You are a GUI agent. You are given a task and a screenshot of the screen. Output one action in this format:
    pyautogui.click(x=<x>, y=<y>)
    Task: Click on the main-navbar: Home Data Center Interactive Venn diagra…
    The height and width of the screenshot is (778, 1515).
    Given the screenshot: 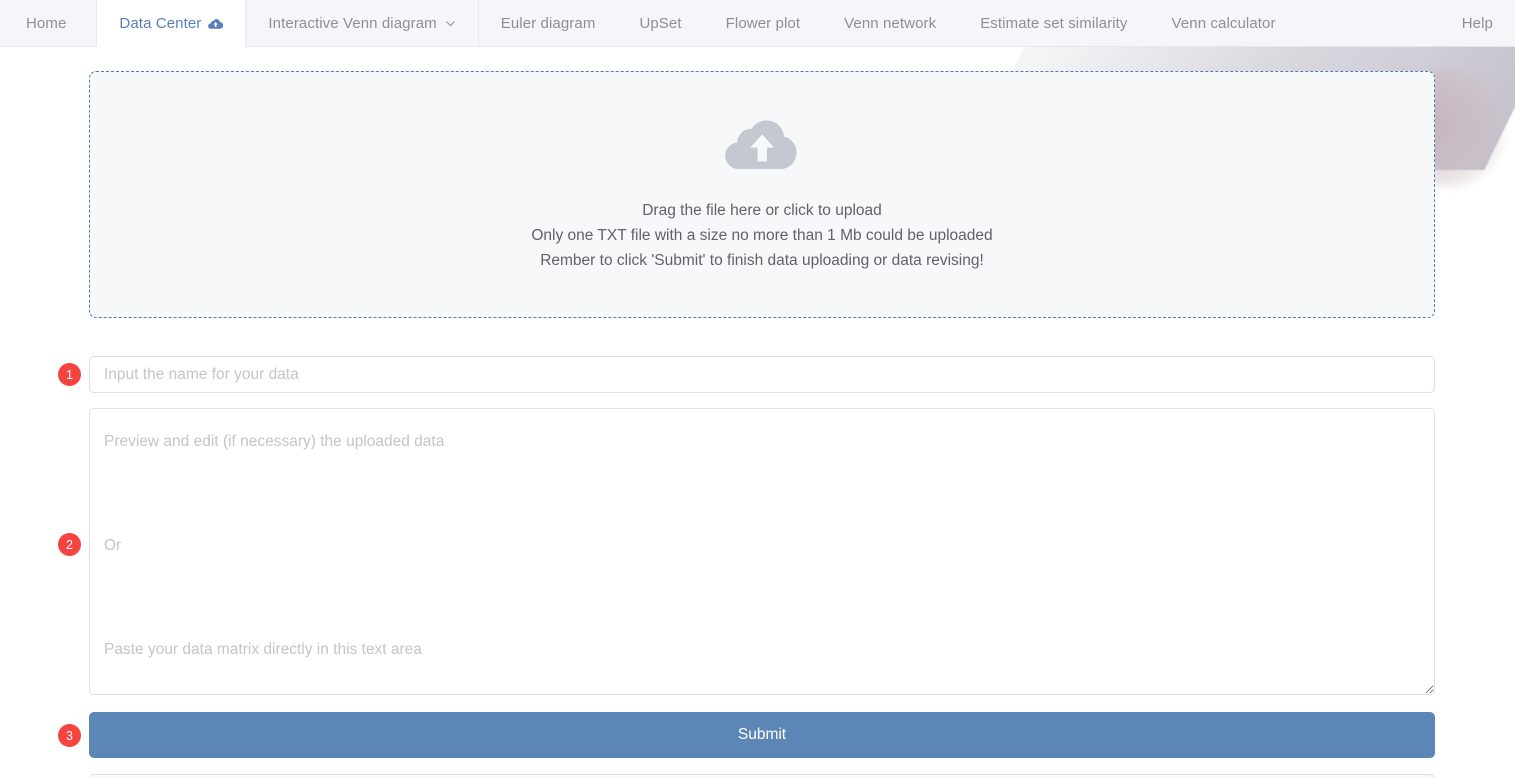 What is the action you would take?
    pyautogui.click(x=757, y=23)
    